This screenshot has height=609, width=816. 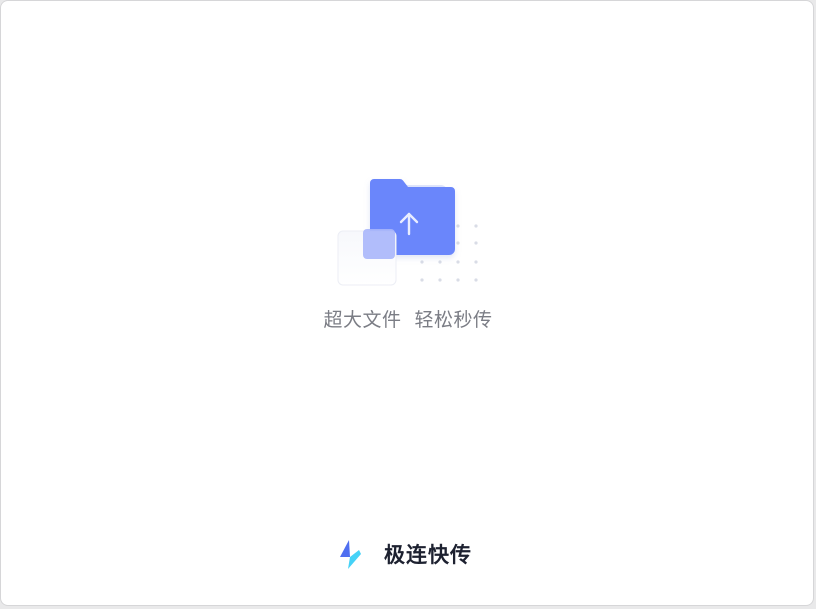 I want to click on brand: 极连快传, so click(x=404, y=554).